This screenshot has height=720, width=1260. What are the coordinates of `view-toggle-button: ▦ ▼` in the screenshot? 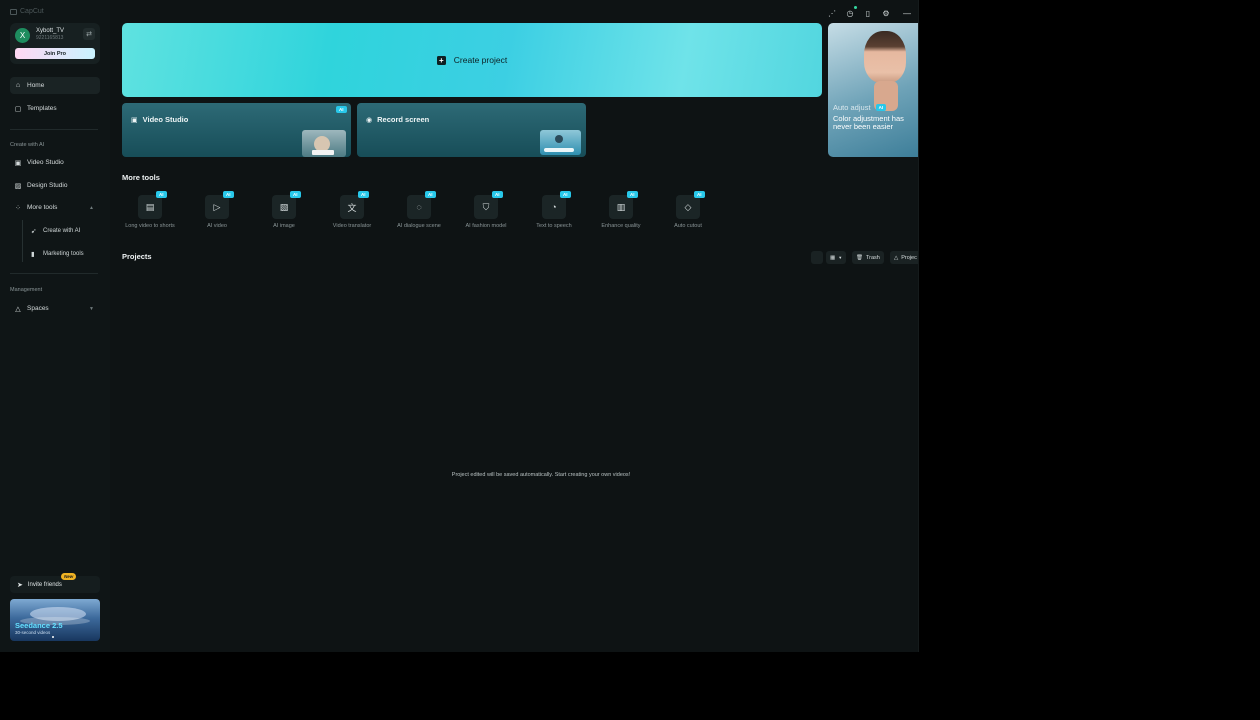 It's located at (836, 257).